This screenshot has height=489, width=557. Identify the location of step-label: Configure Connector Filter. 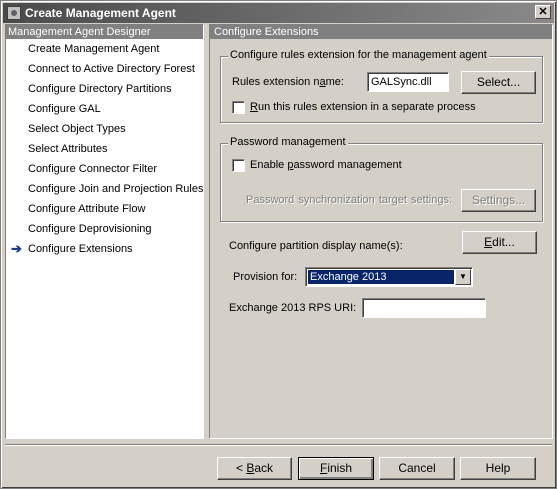
(93, 169).